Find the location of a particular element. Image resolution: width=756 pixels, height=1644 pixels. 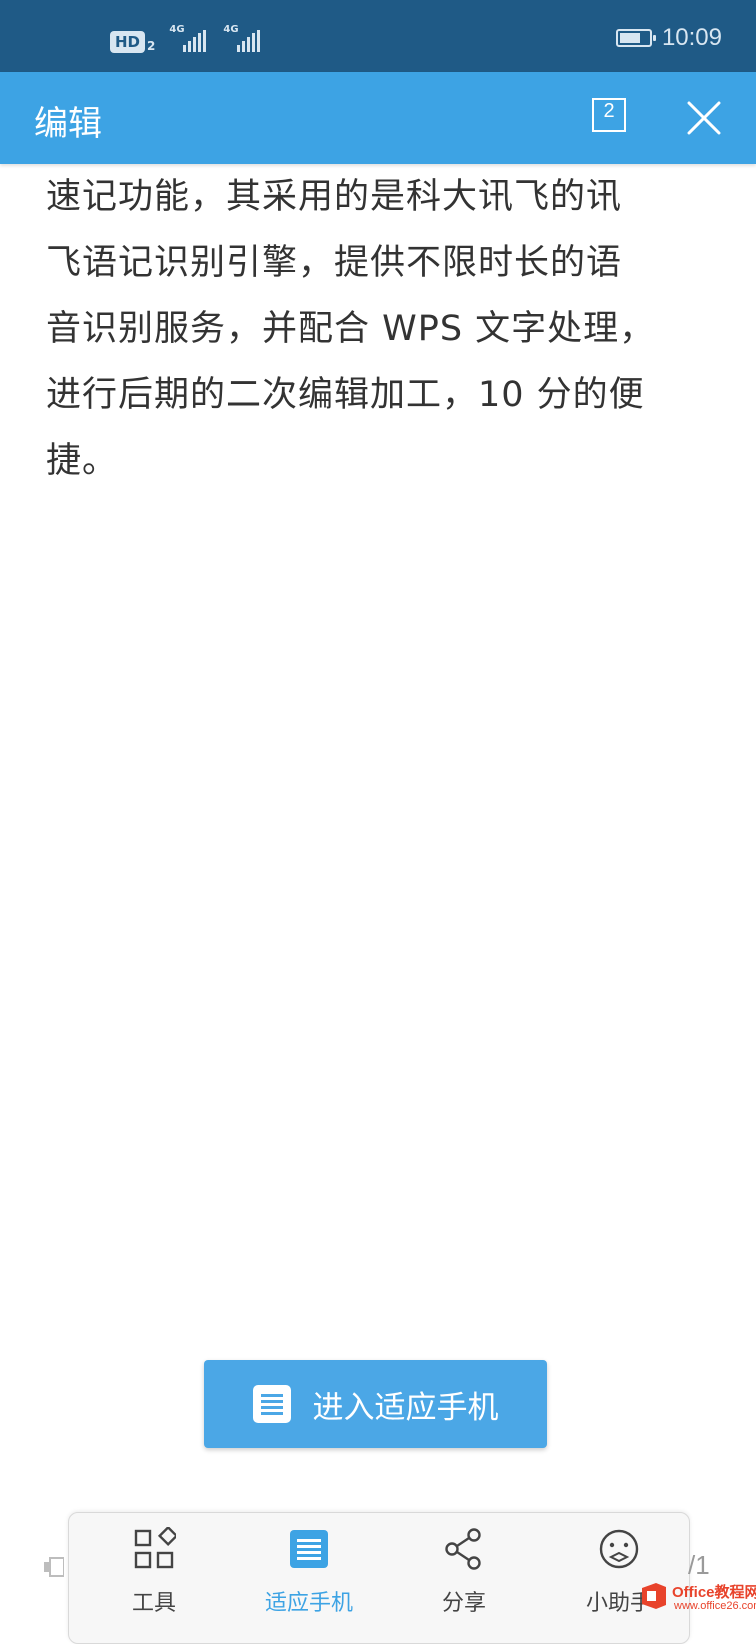

enter-mobile-view-button: 进入适应手机 is located at coordinates (375, 1404).